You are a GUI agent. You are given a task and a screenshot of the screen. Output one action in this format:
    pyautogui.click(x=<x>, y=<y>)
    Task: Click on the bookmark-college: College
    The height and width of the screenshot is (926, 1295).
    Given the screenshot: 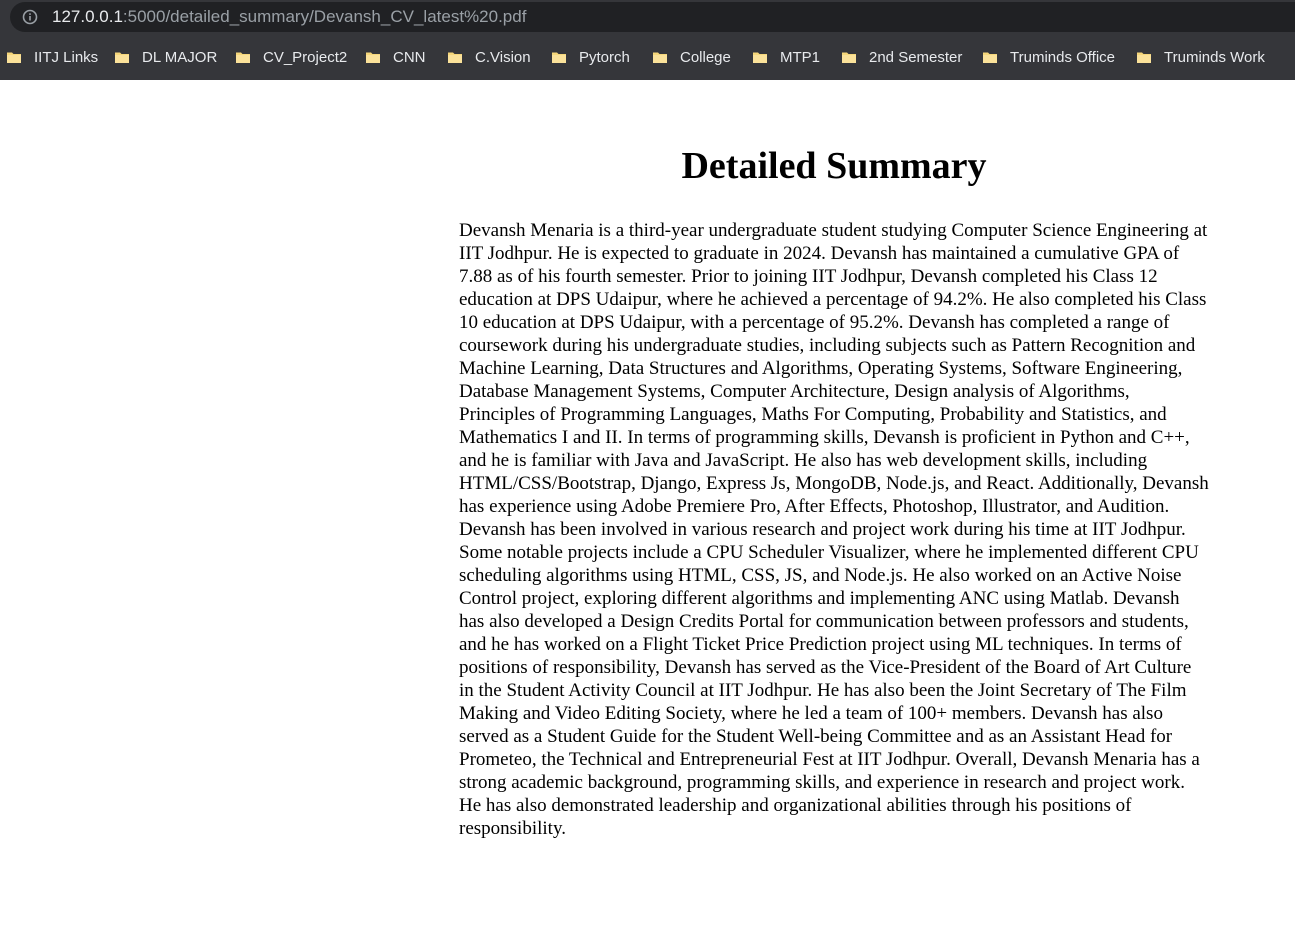 What is the action you would take?
    pyautogui.click(x=691, y=57)
    